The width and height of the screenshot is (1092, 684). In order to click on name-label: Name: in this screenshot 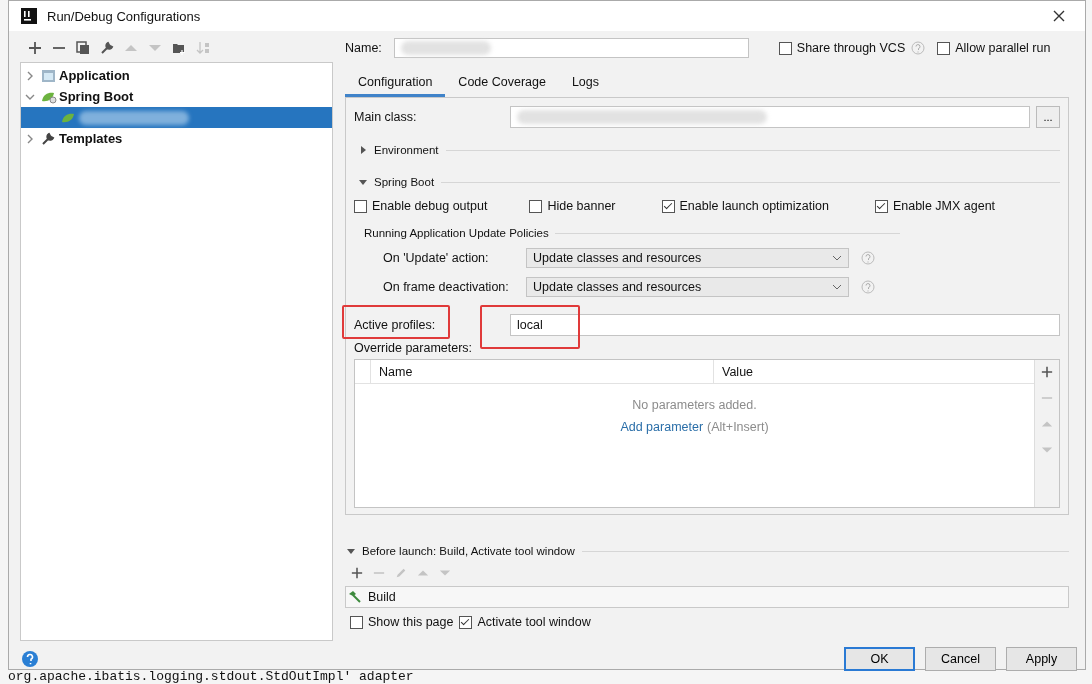, I will do `click(363, 48)`.